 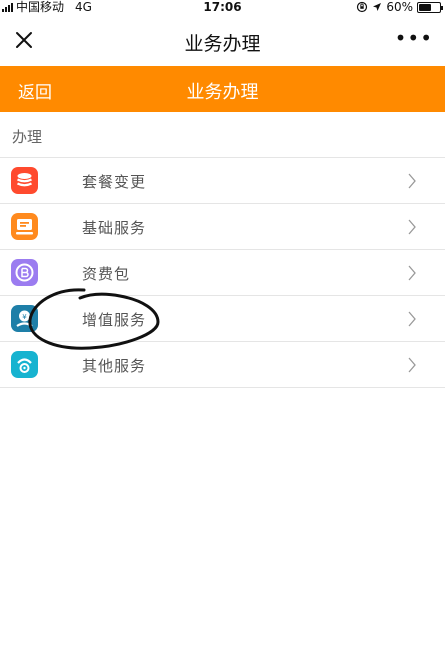 I want to click on status-right: 60%, so click(x=399, y=7).